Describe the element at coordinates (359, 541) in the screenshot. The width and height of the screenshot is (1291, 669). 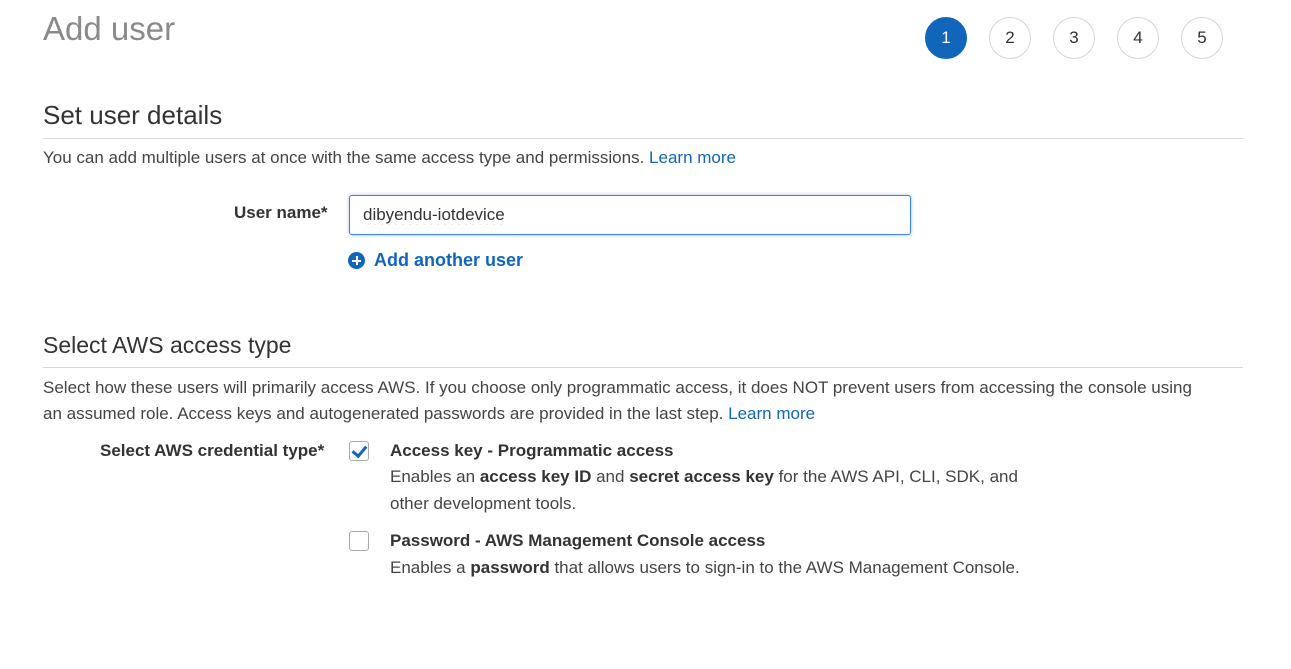
I see `password-checkbox` at that location.